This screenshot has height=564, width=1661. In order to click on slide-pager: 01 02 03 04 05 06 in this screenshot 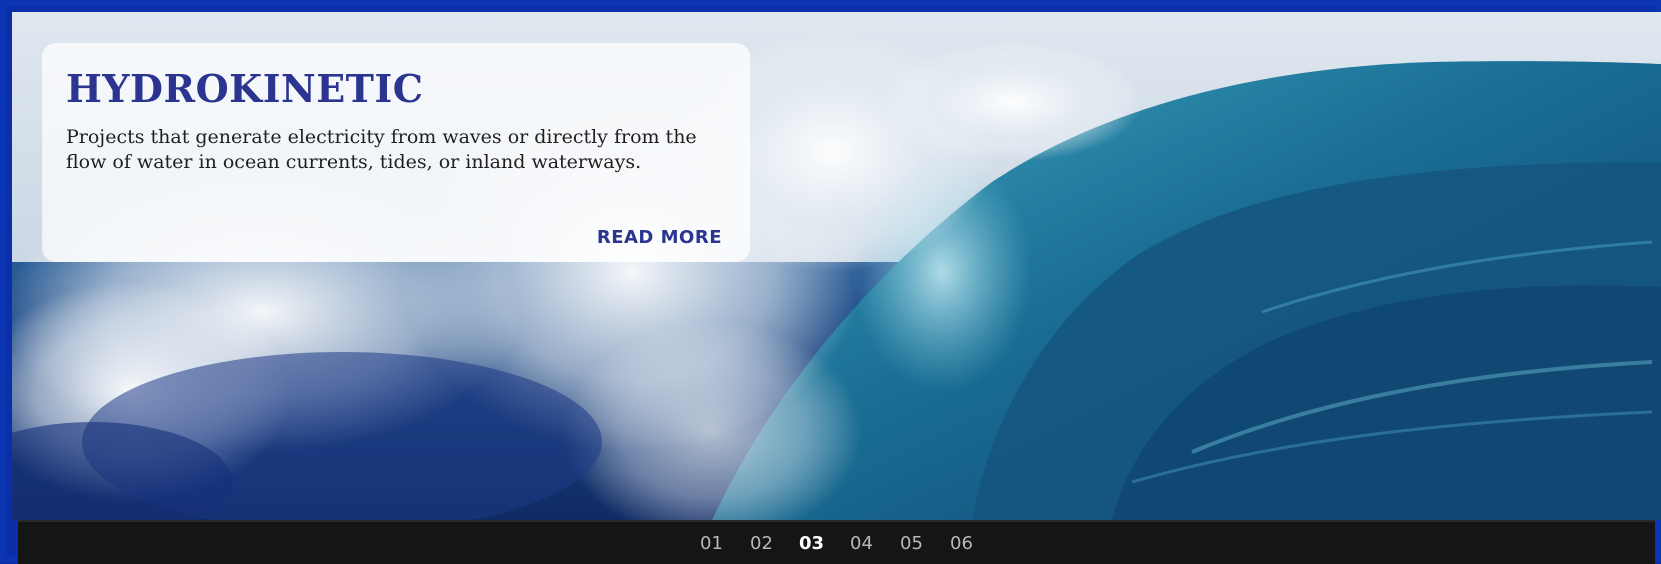, I will do `click(836, 542)`.